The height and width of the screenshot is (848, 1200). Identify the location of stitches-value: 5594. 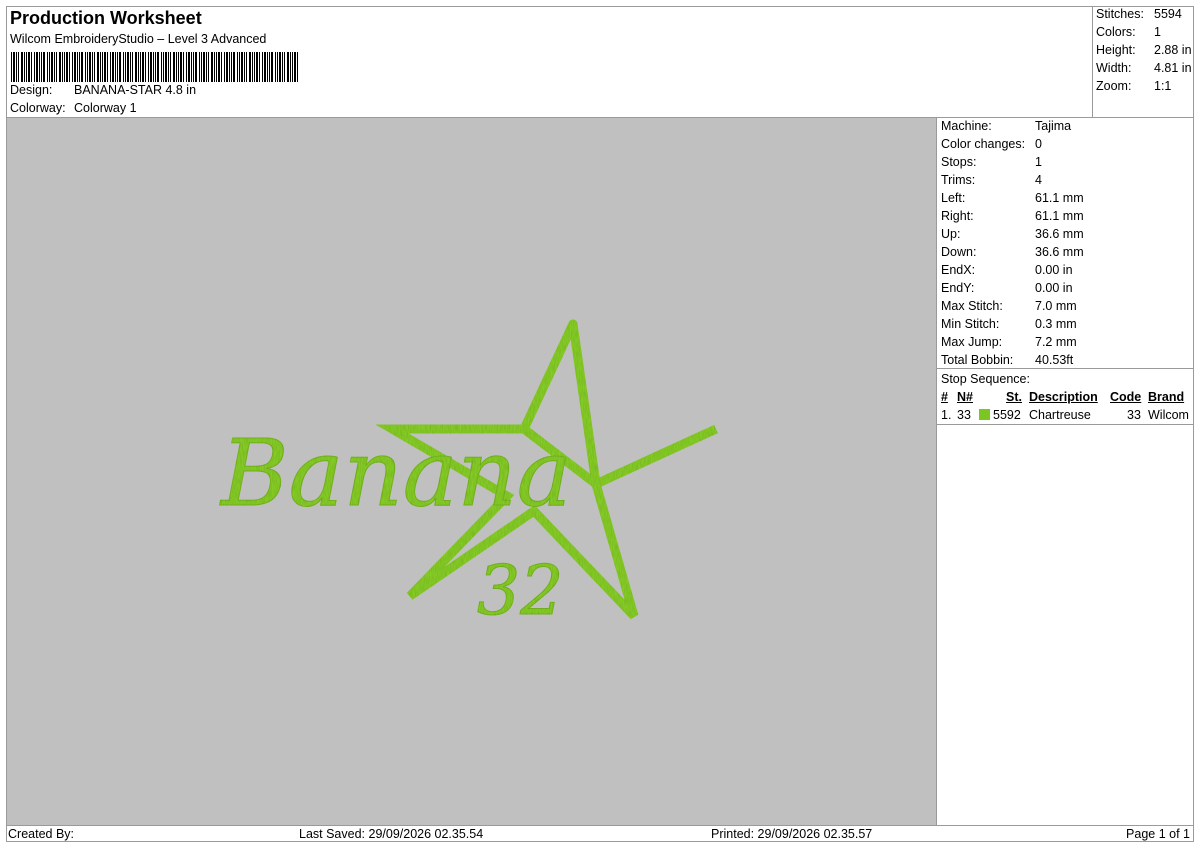
(1168, 14).